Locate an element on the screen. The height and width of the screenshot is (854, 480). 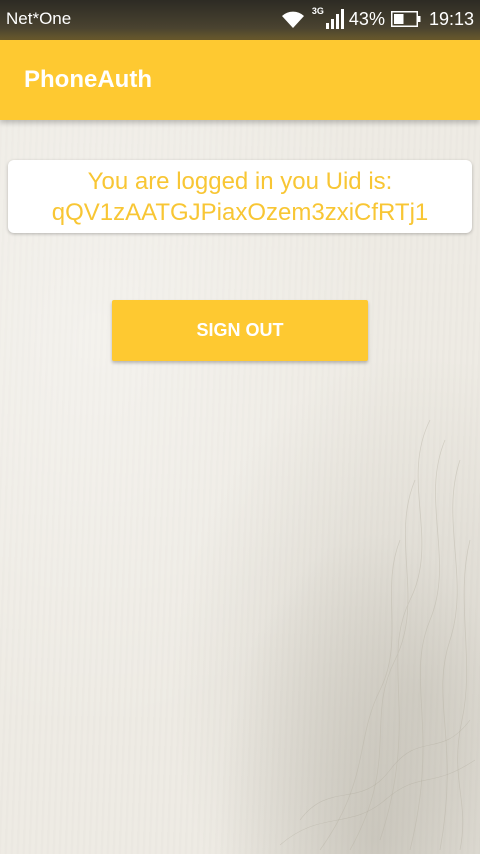
network-type: 3G is located at coordinates (317, 11).